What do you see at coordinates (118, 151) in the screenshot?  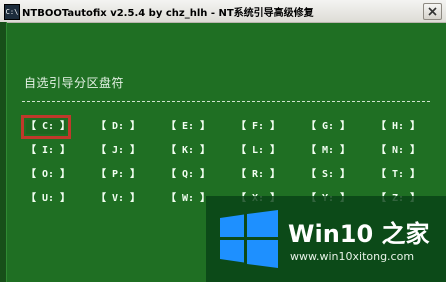 I see `drive-button-j: 【 J: 】` at bounding box center [118, 151].